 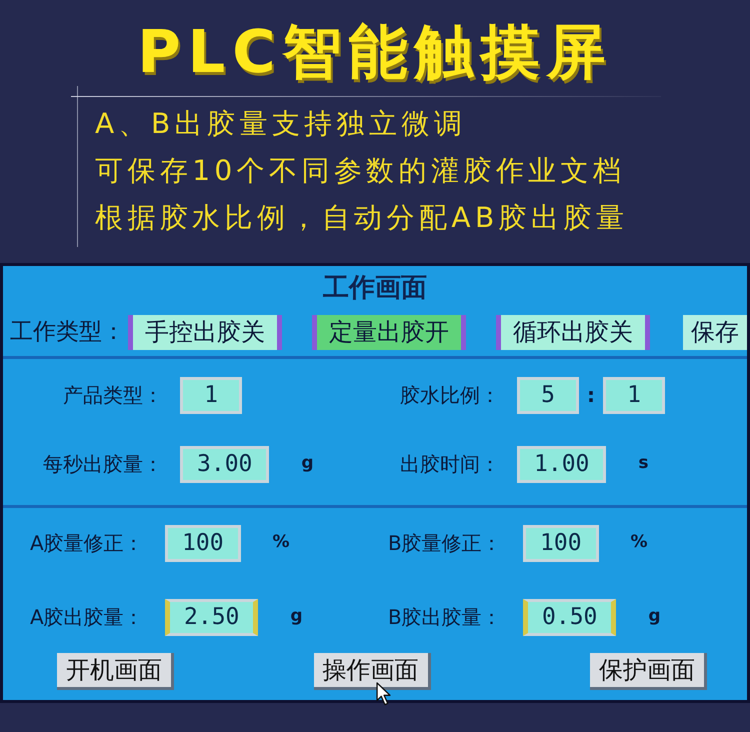 I want to click on field-label: 胶水比例：, so click(x=449, y=395).